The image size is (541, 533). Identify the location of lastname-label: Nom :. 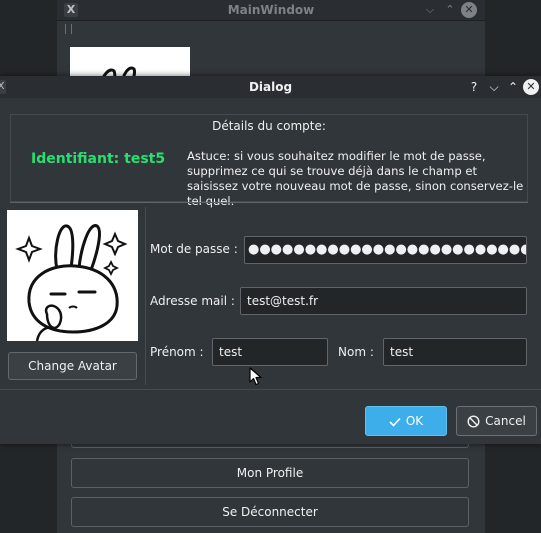
(356, 352).